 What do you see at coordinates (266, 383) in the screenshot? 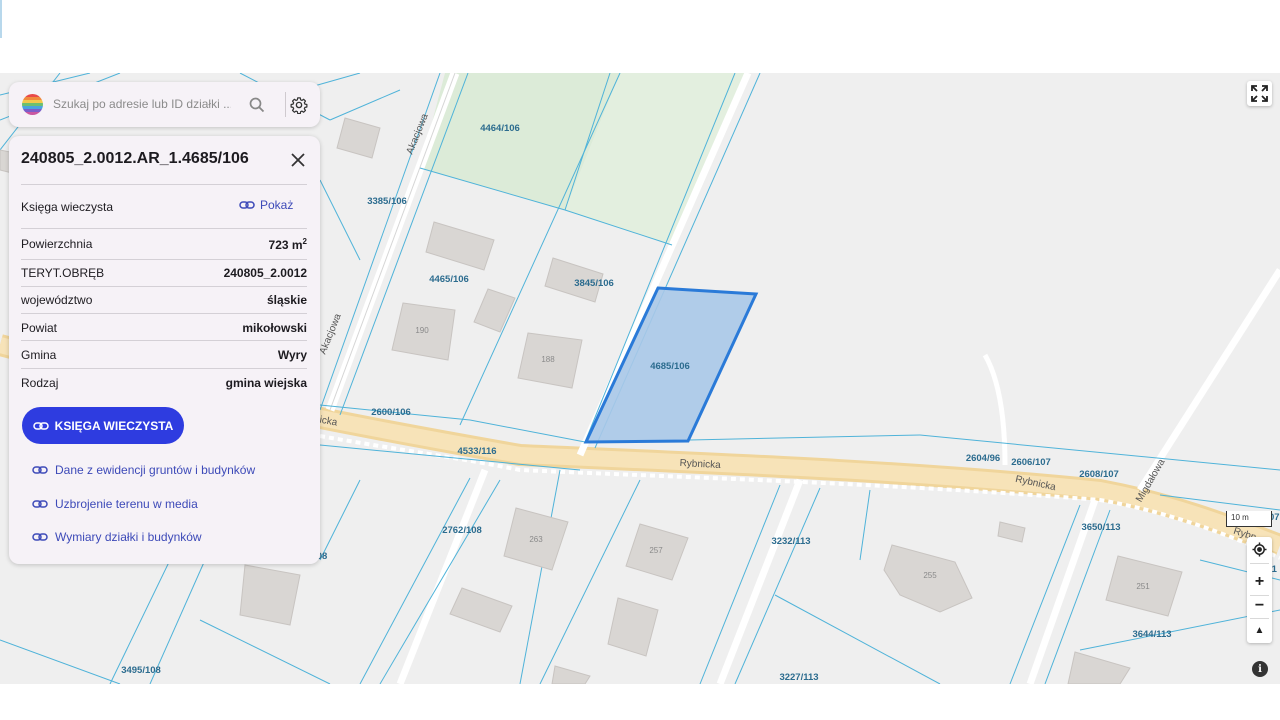
I see `row-type-value: gmina wiejska` at bounding box center [266, 383].